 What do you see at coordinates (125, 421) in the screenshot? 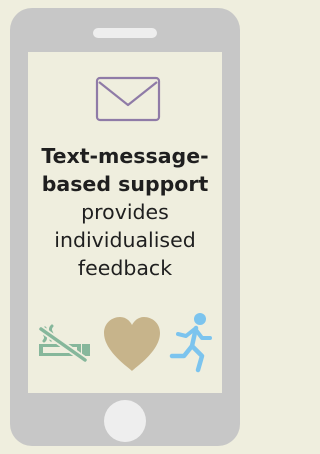
I see `phone-home-button` at bounding box center [125, 421].